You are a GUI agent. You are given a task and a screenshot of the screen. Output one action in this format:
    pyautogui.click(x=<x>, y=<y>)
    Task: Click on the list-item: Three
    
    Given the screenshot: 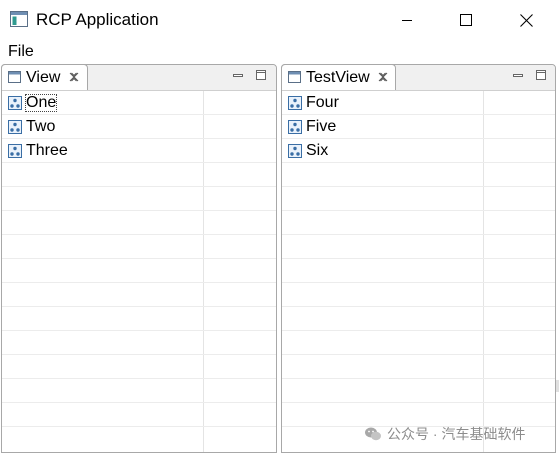 What is the action you would take?
    pyautogui.click(x=38, y=151)
    